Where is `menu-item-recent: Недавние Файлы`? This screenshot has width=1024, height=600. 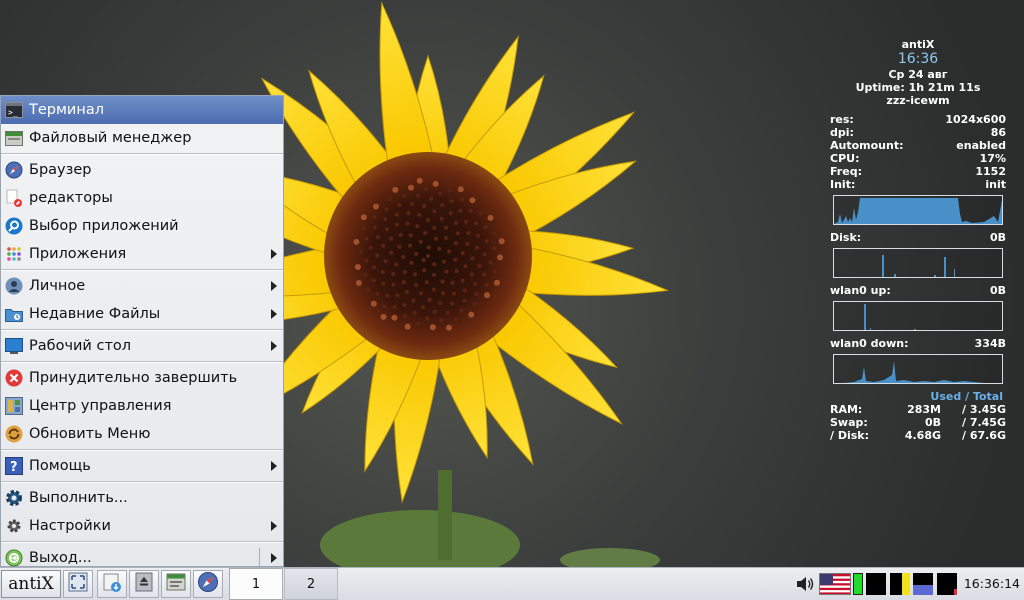
menu-item-recent: Недавние Файлы is located at coordinates (142, 314).